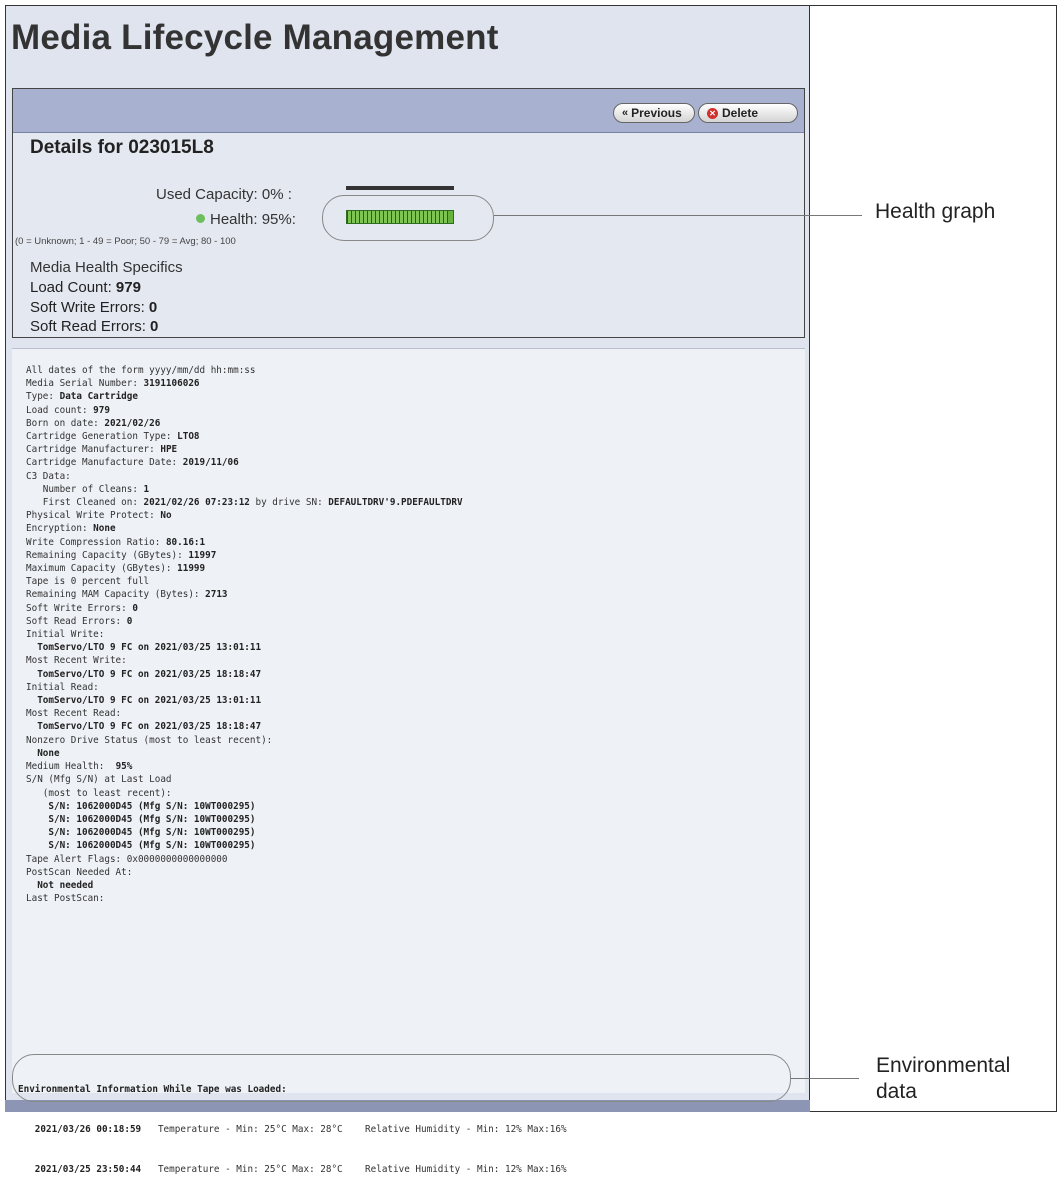  Describe the element at coordinates (71, 767) in the screenshot. I see `log-line-label: Medium Health:` at that location.